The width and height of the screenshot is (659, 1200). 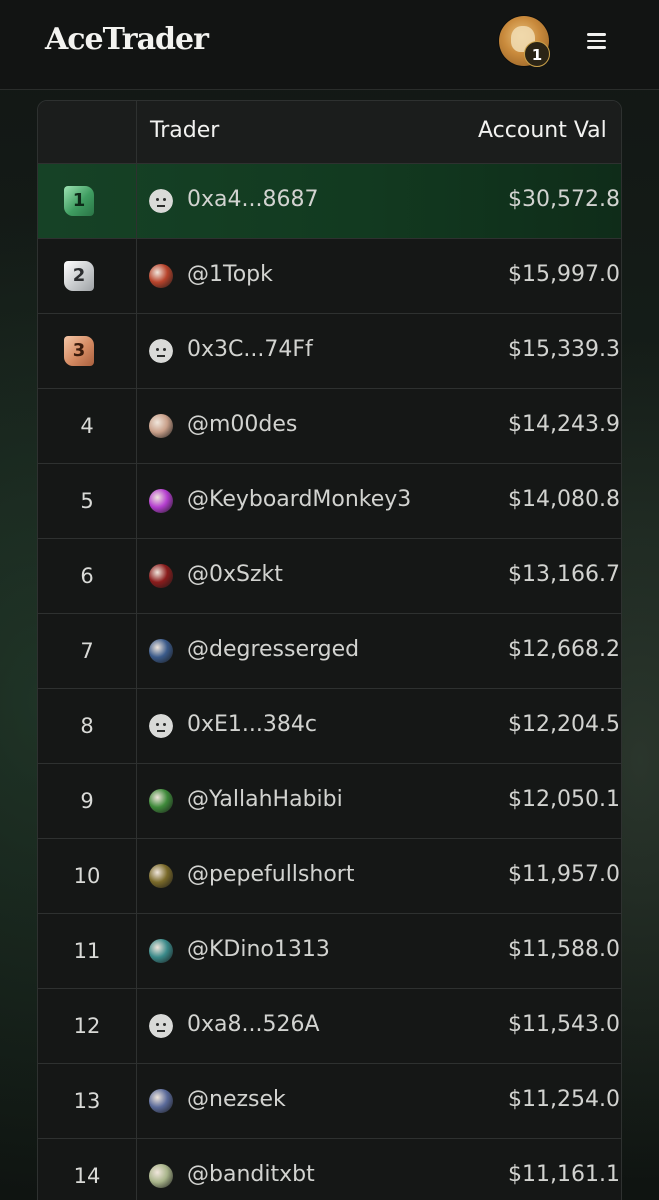 What do you see at coordinates (87, 651) in the screenshot?
I see `rank-cell: 7` at bounding box center [87, 651].